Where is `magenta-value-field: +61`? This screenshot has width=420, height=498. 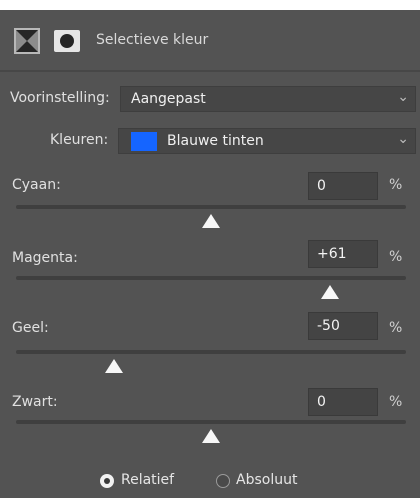 magenta-value-field: +61 is located at coordinates (343, 254).